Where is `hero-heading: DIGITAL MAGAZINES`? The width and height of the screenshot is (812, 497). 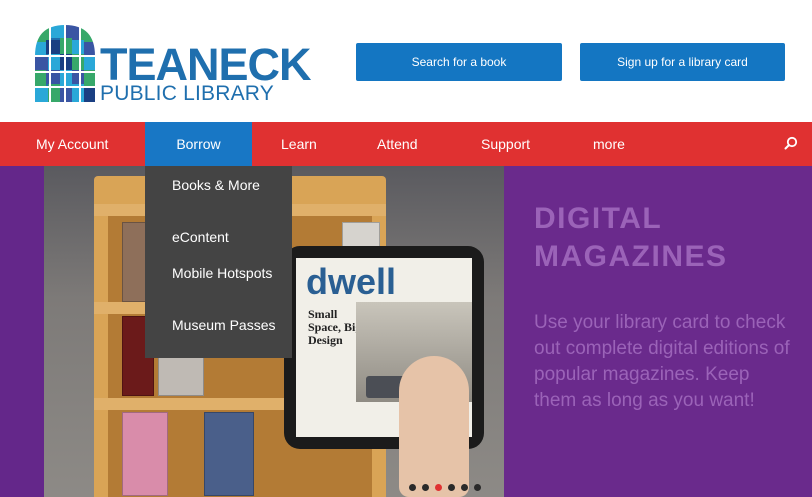
hero-heading: DIGITAL MAGAZINES is located at coordinates (631, 237).